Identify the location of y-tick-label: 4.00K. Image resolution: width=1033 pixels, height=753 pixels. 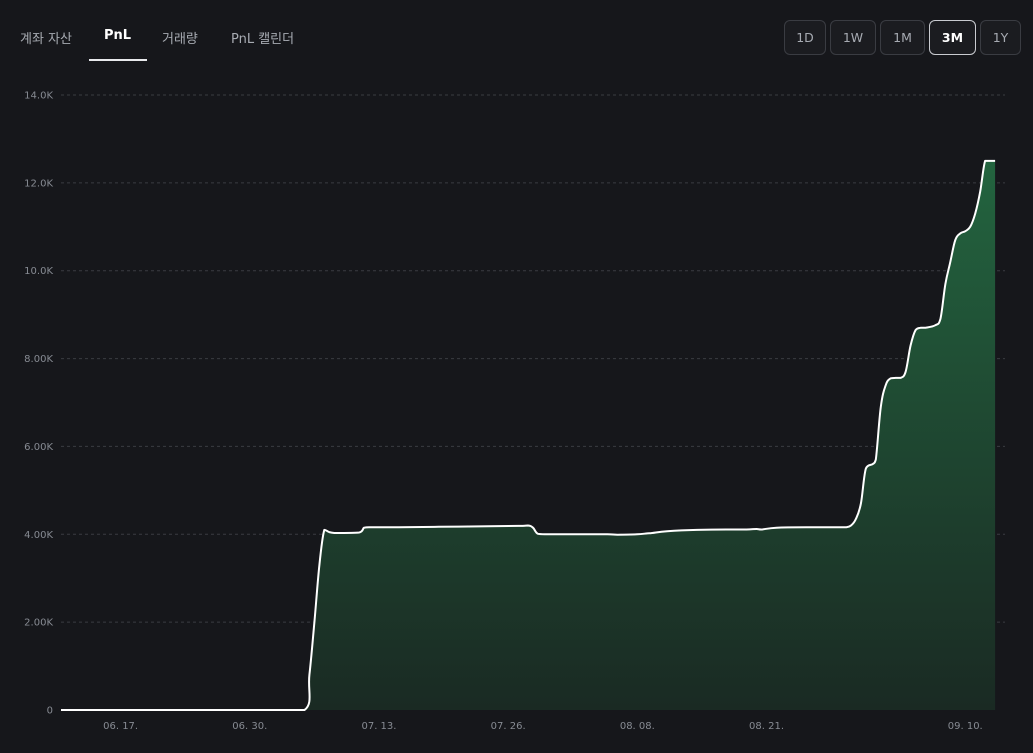
(38, 535).